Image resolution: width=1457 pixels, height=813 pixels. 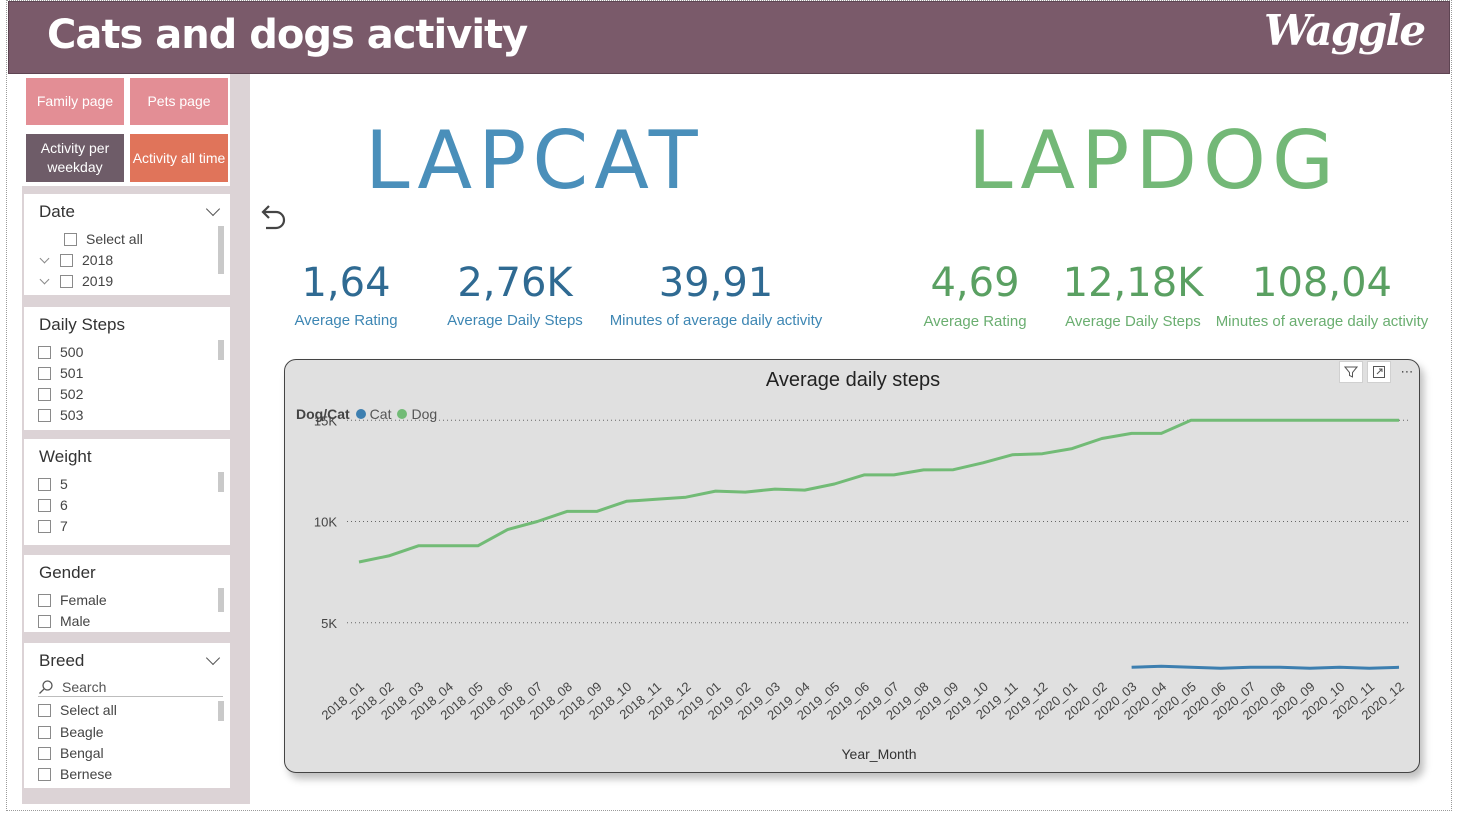 What do you see at coordinates (1322, 283) in the screenshot?
I see `dog-minutes-activity-value: 108,04` at bounding box center [1322, 283].